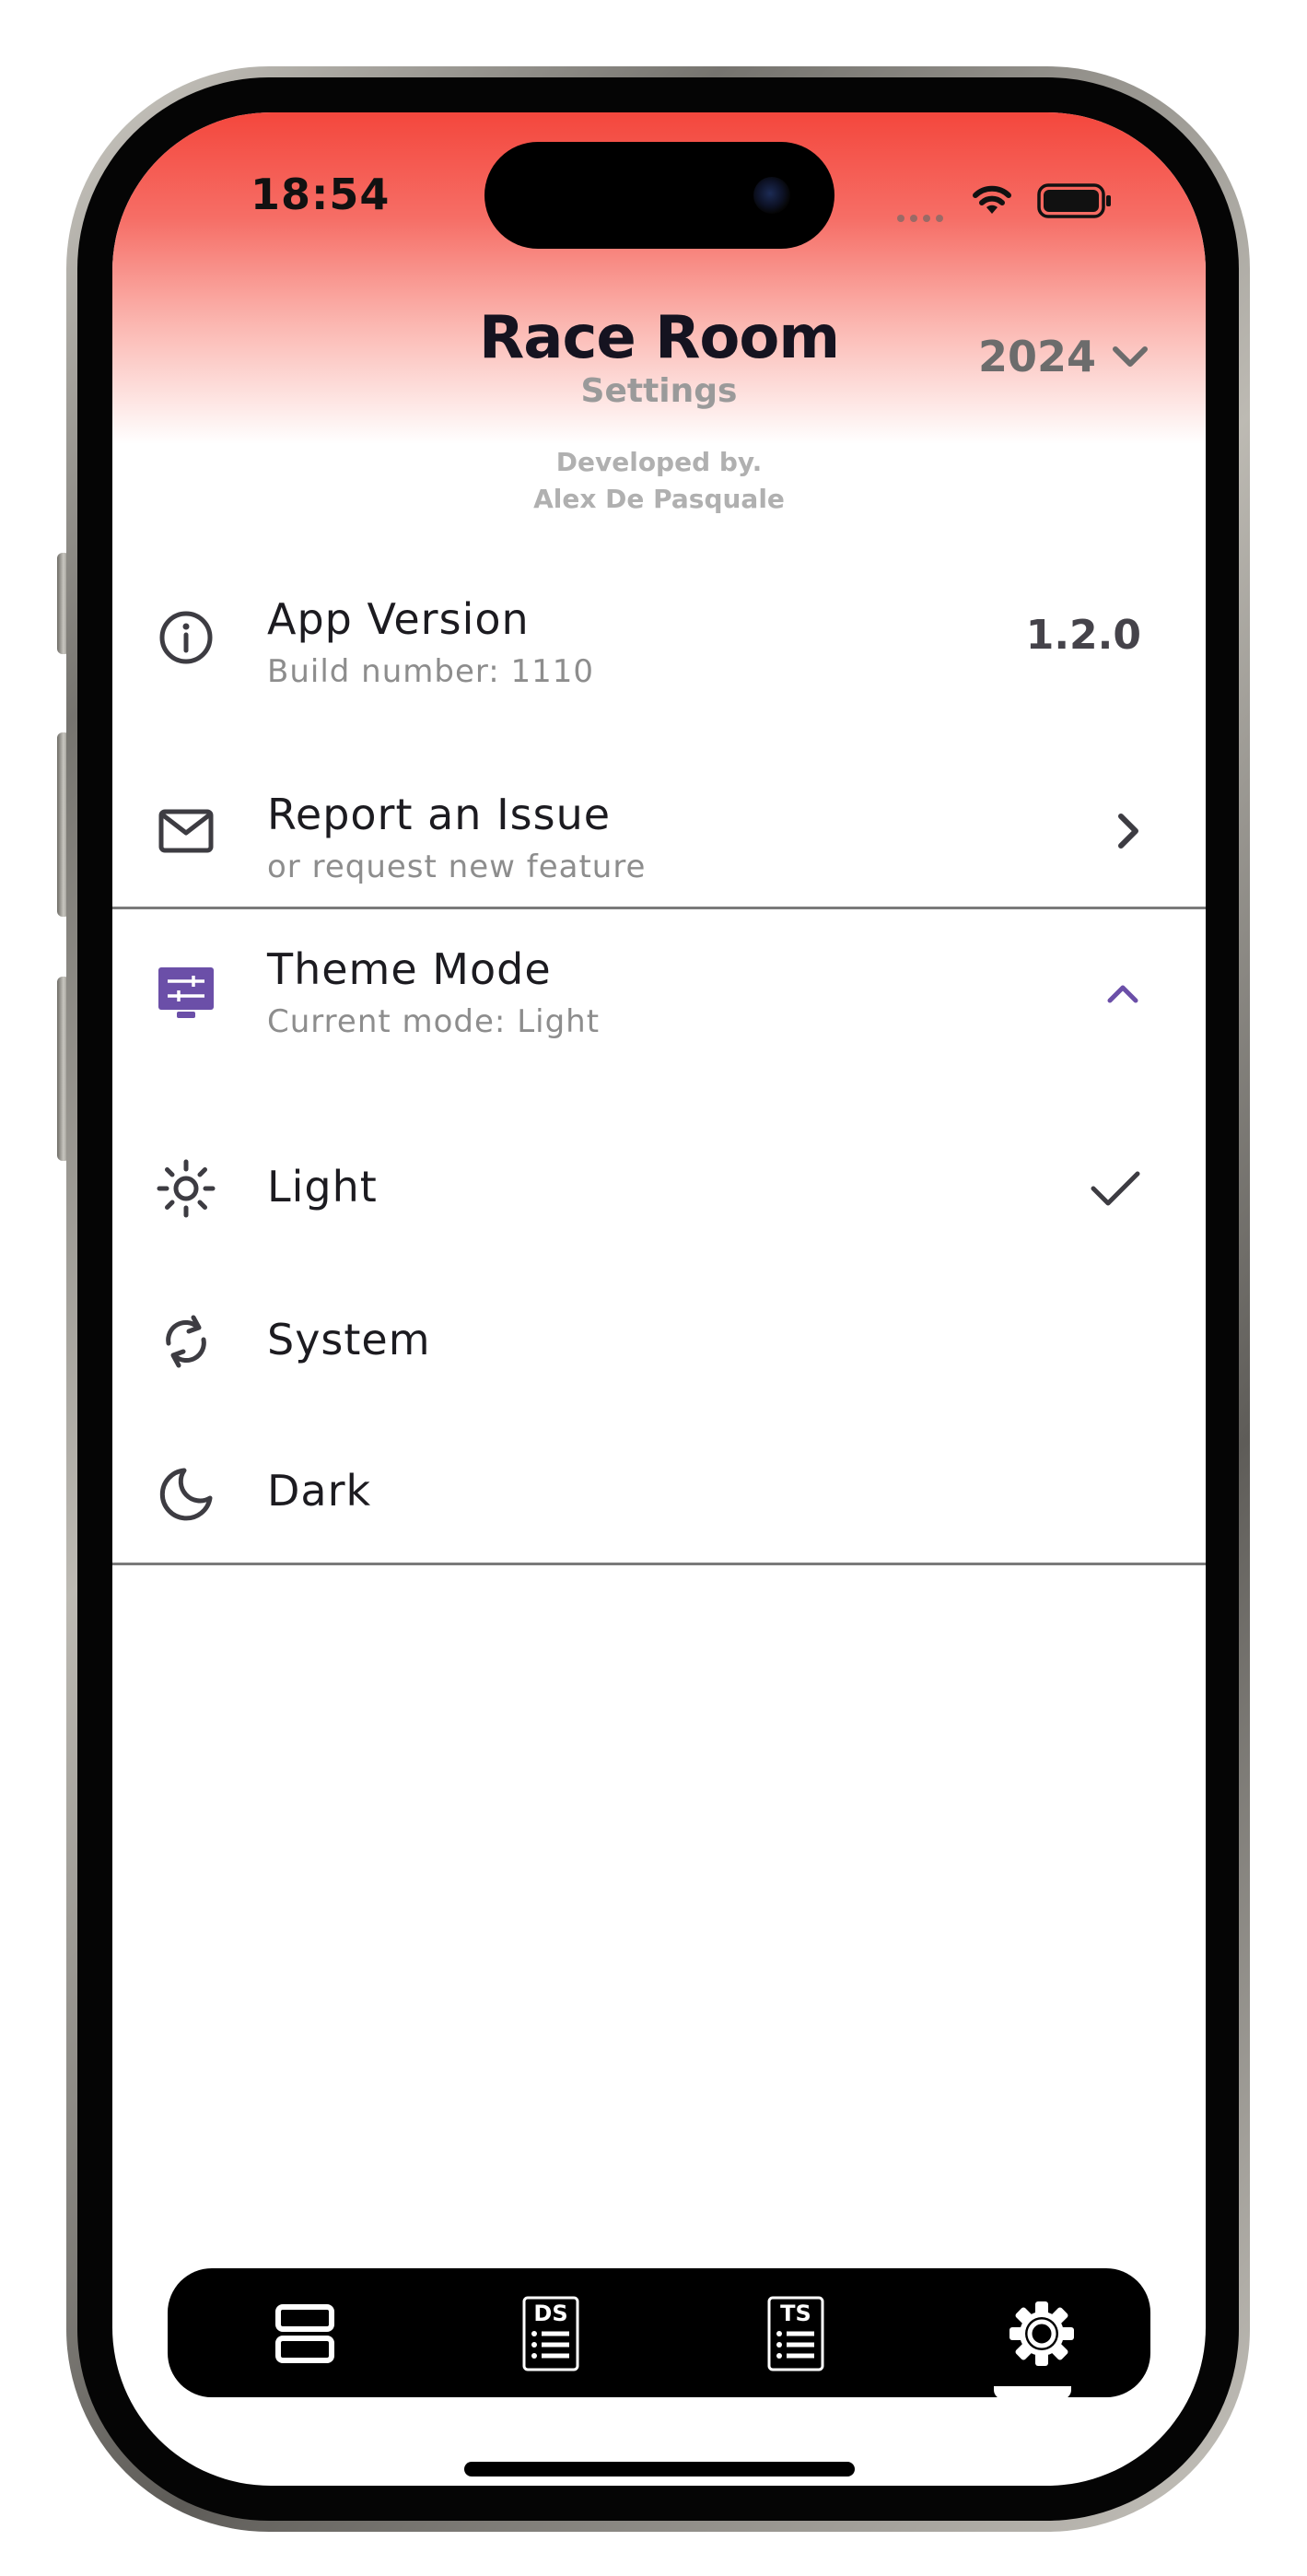  Describe the element at coordinates (1038, 356) in the screenshot. I see `season-year-label: 2024` at that location.